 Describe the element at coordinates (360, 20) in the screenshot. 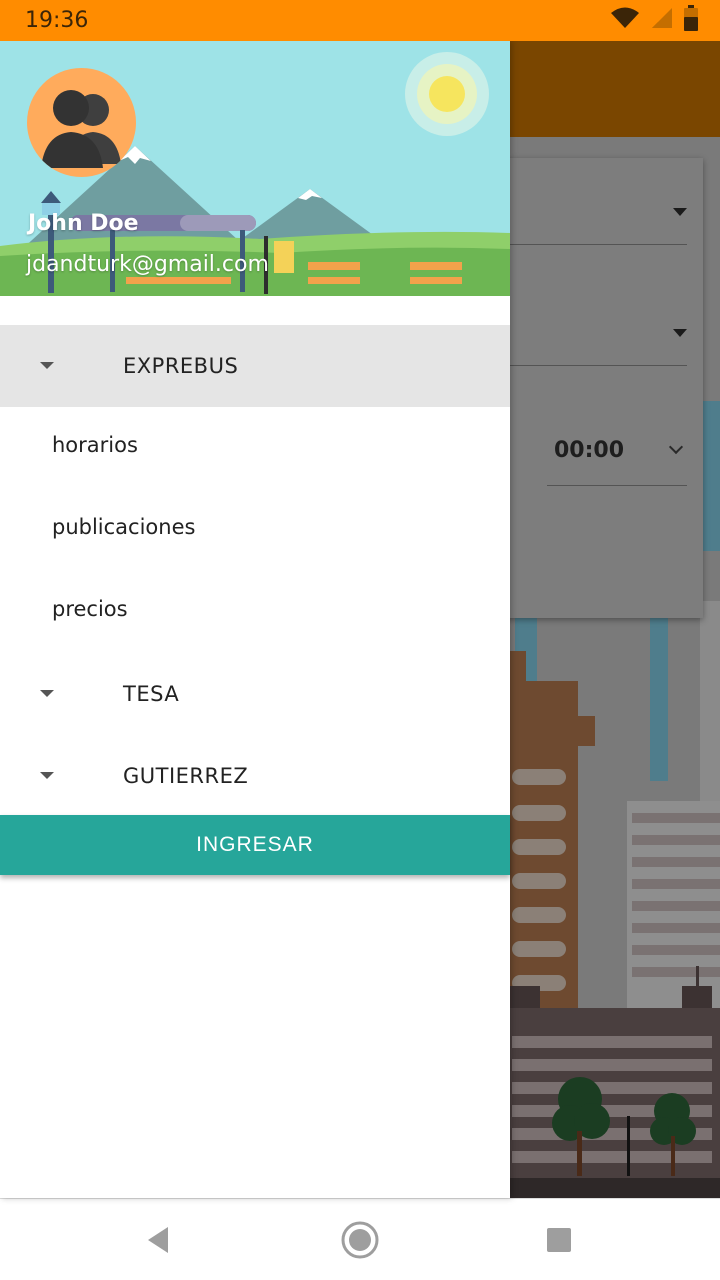

I see `status-bar: 19:36` at that location.